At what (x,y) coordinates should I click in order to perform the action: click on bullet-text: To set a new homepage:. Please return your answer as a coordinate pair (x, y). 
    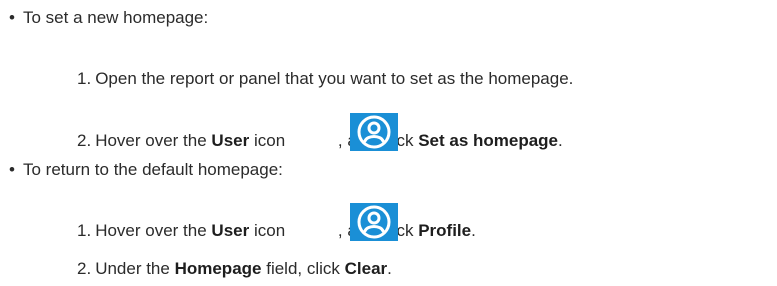
    Looking at the image, I should click on (116, 17).